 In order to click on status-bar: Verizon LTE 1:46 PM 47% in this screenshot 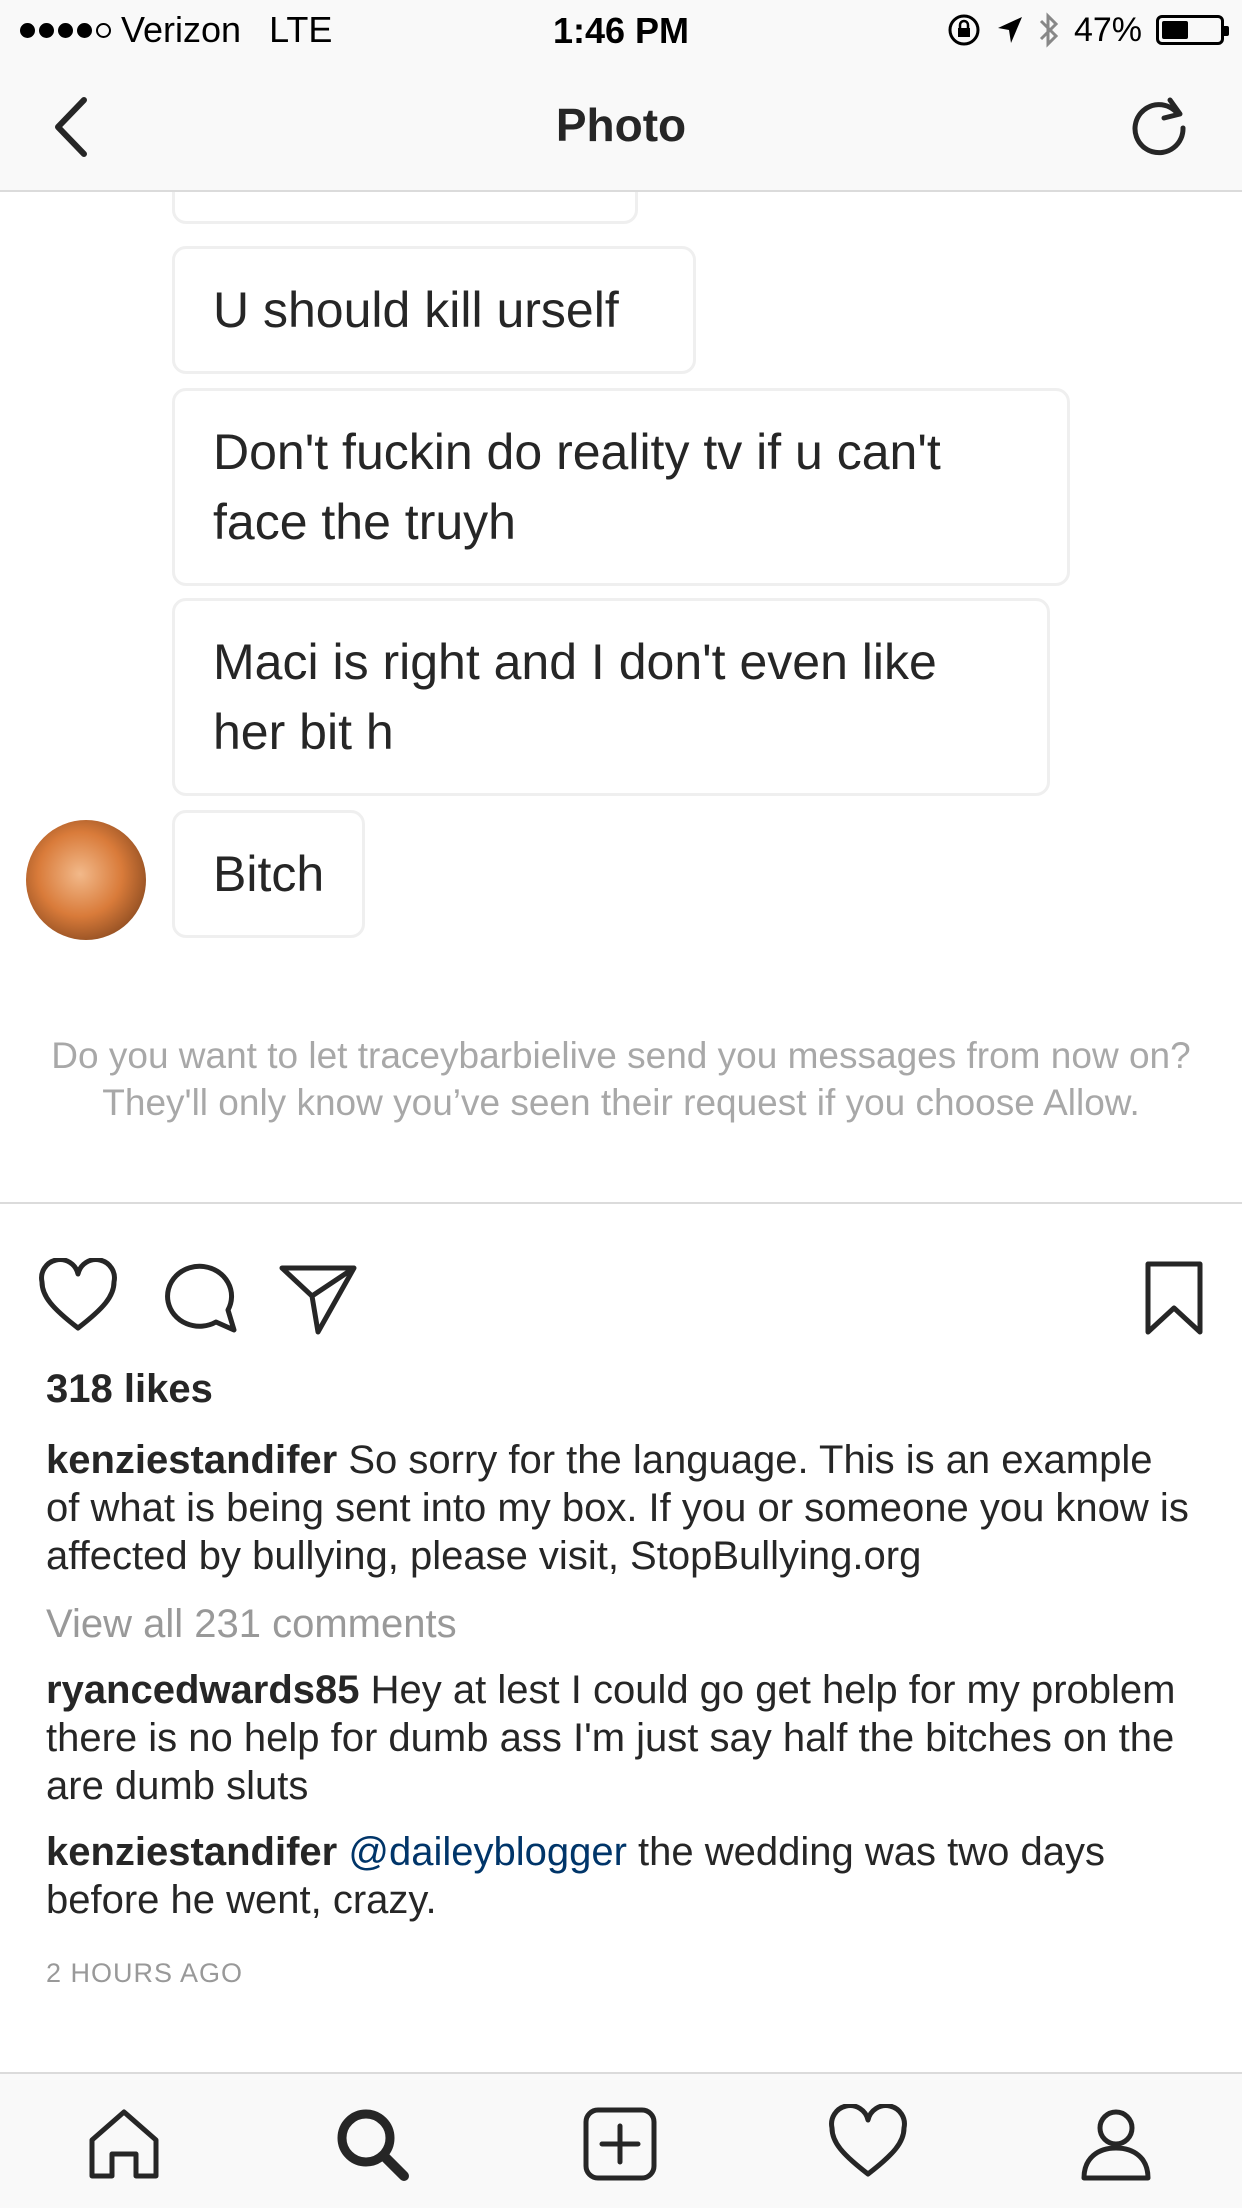, I will do `click(621, 31)`.